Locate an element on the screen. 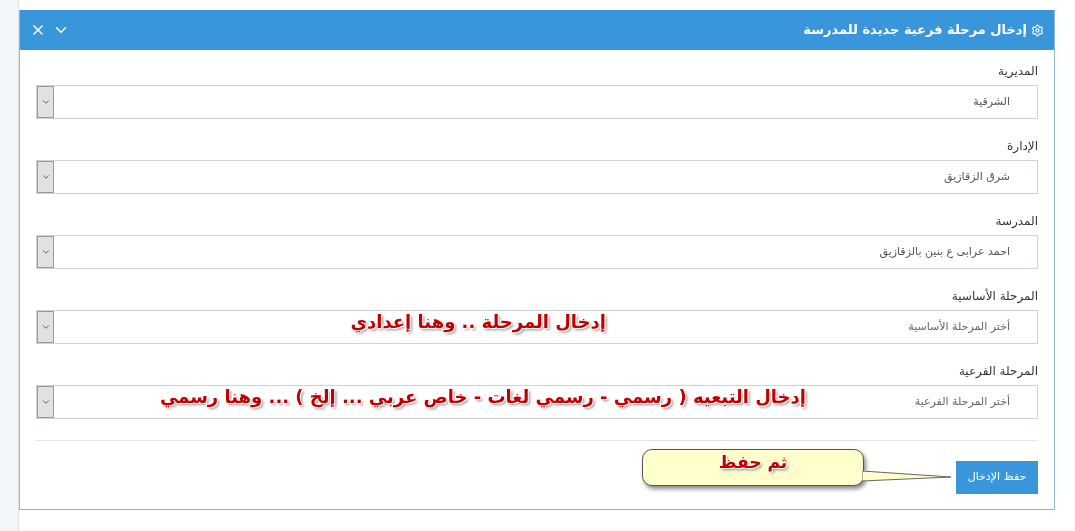  field-value: شرق الزقازيق is located at coordinates (977, 176).